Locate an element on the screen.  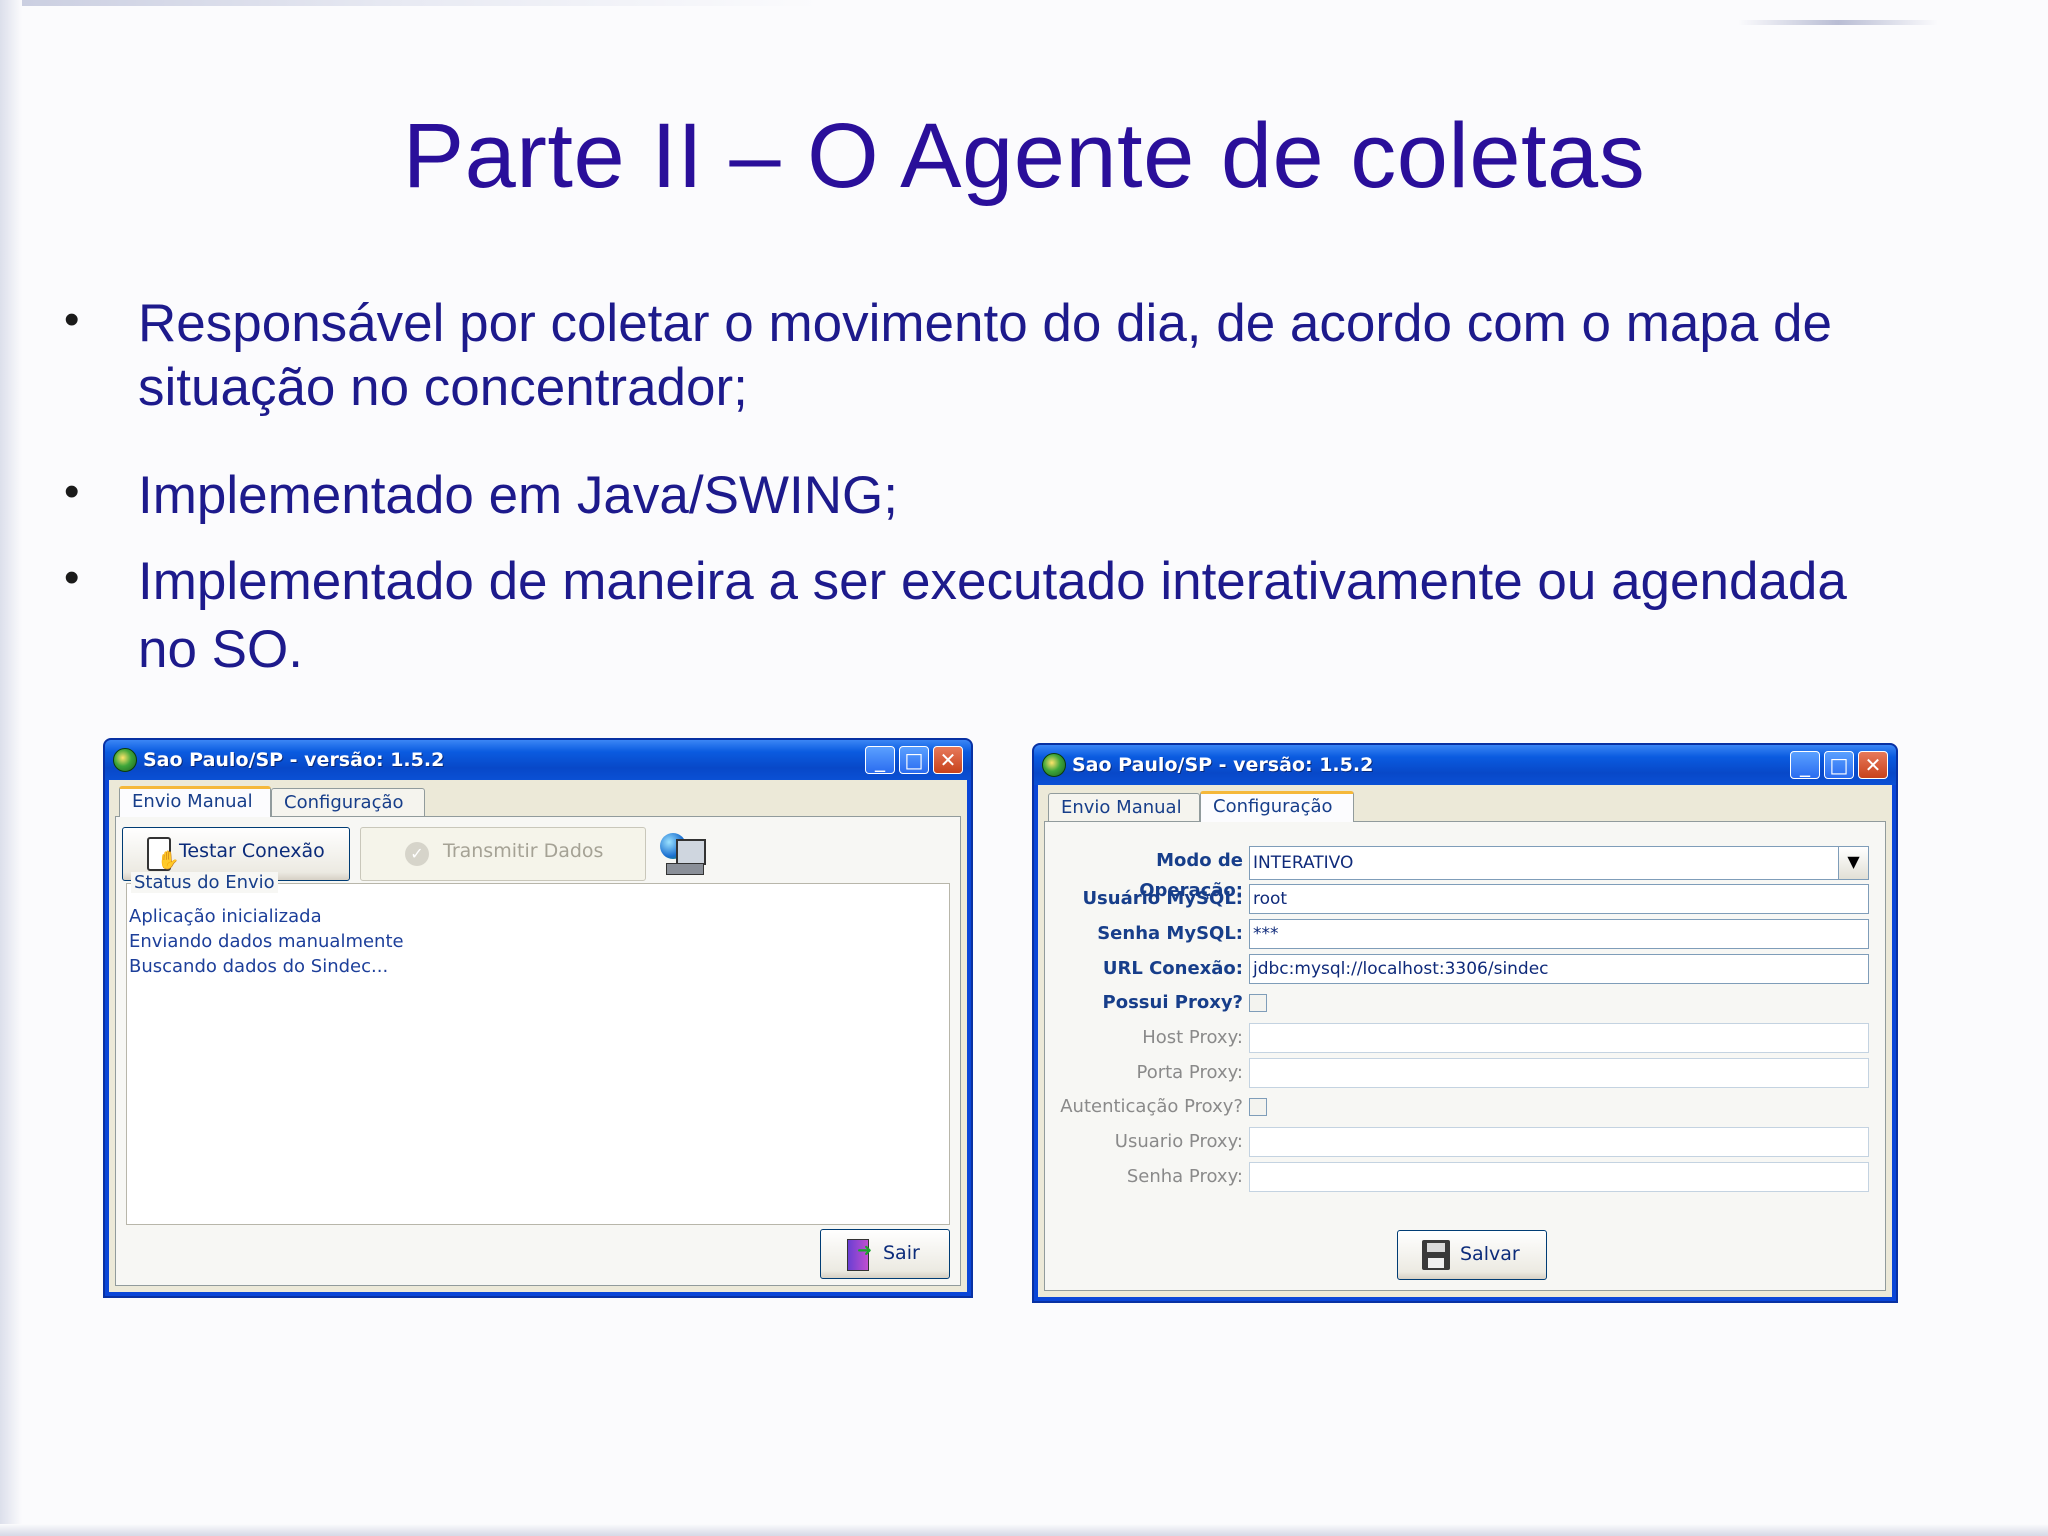
form-row-proxy-password: Senha Proxy: is located at coordinates (1465, 1177).